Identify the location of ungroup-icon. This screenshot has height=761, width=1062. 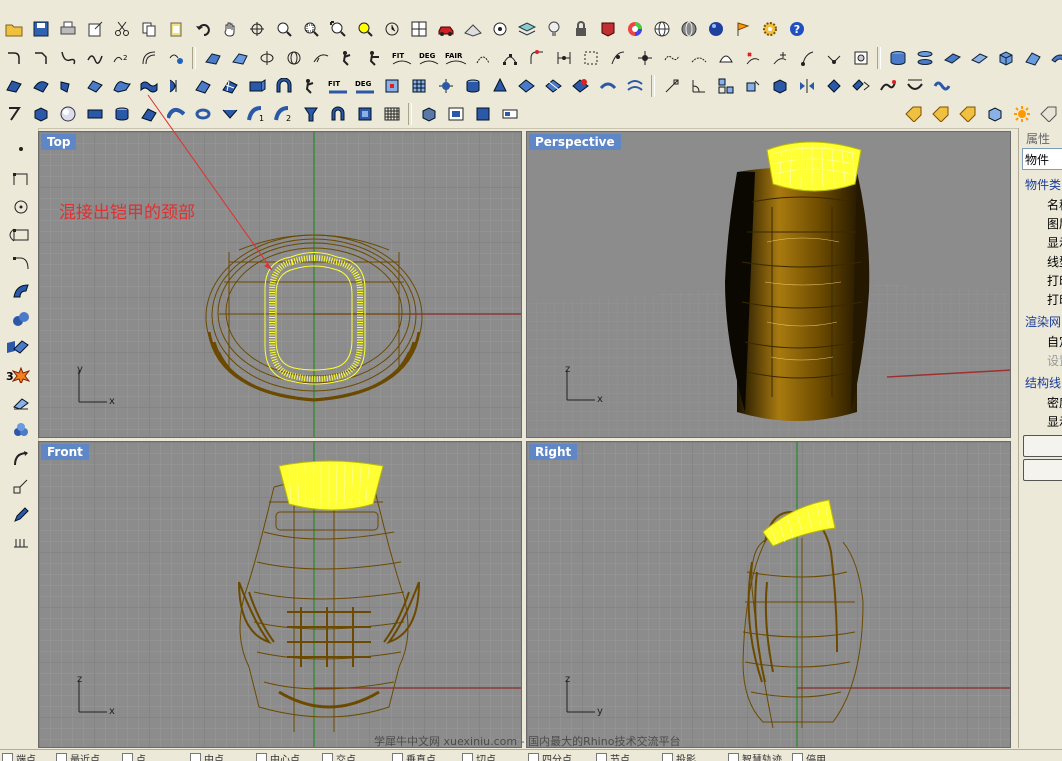
(753, 86).